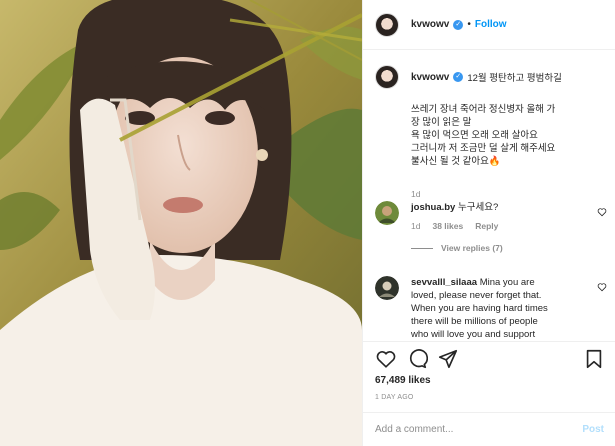  Describe the element at coordinates (433, 207) in the screenshot. I see `comment-username: joshua.by` at that location.